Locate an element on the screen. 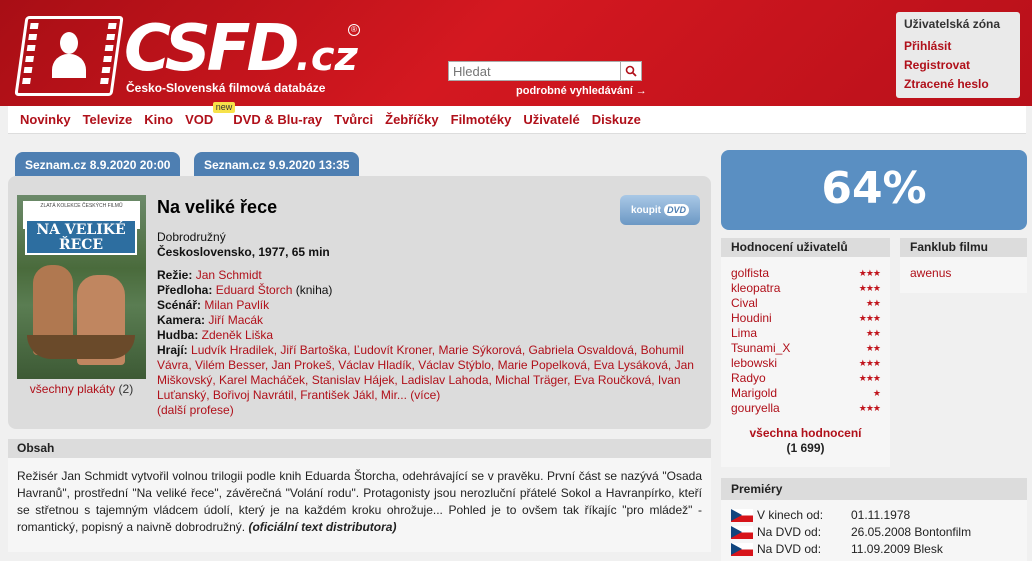  person-link: Milan Pavlík is located at coordinates (236, 305).